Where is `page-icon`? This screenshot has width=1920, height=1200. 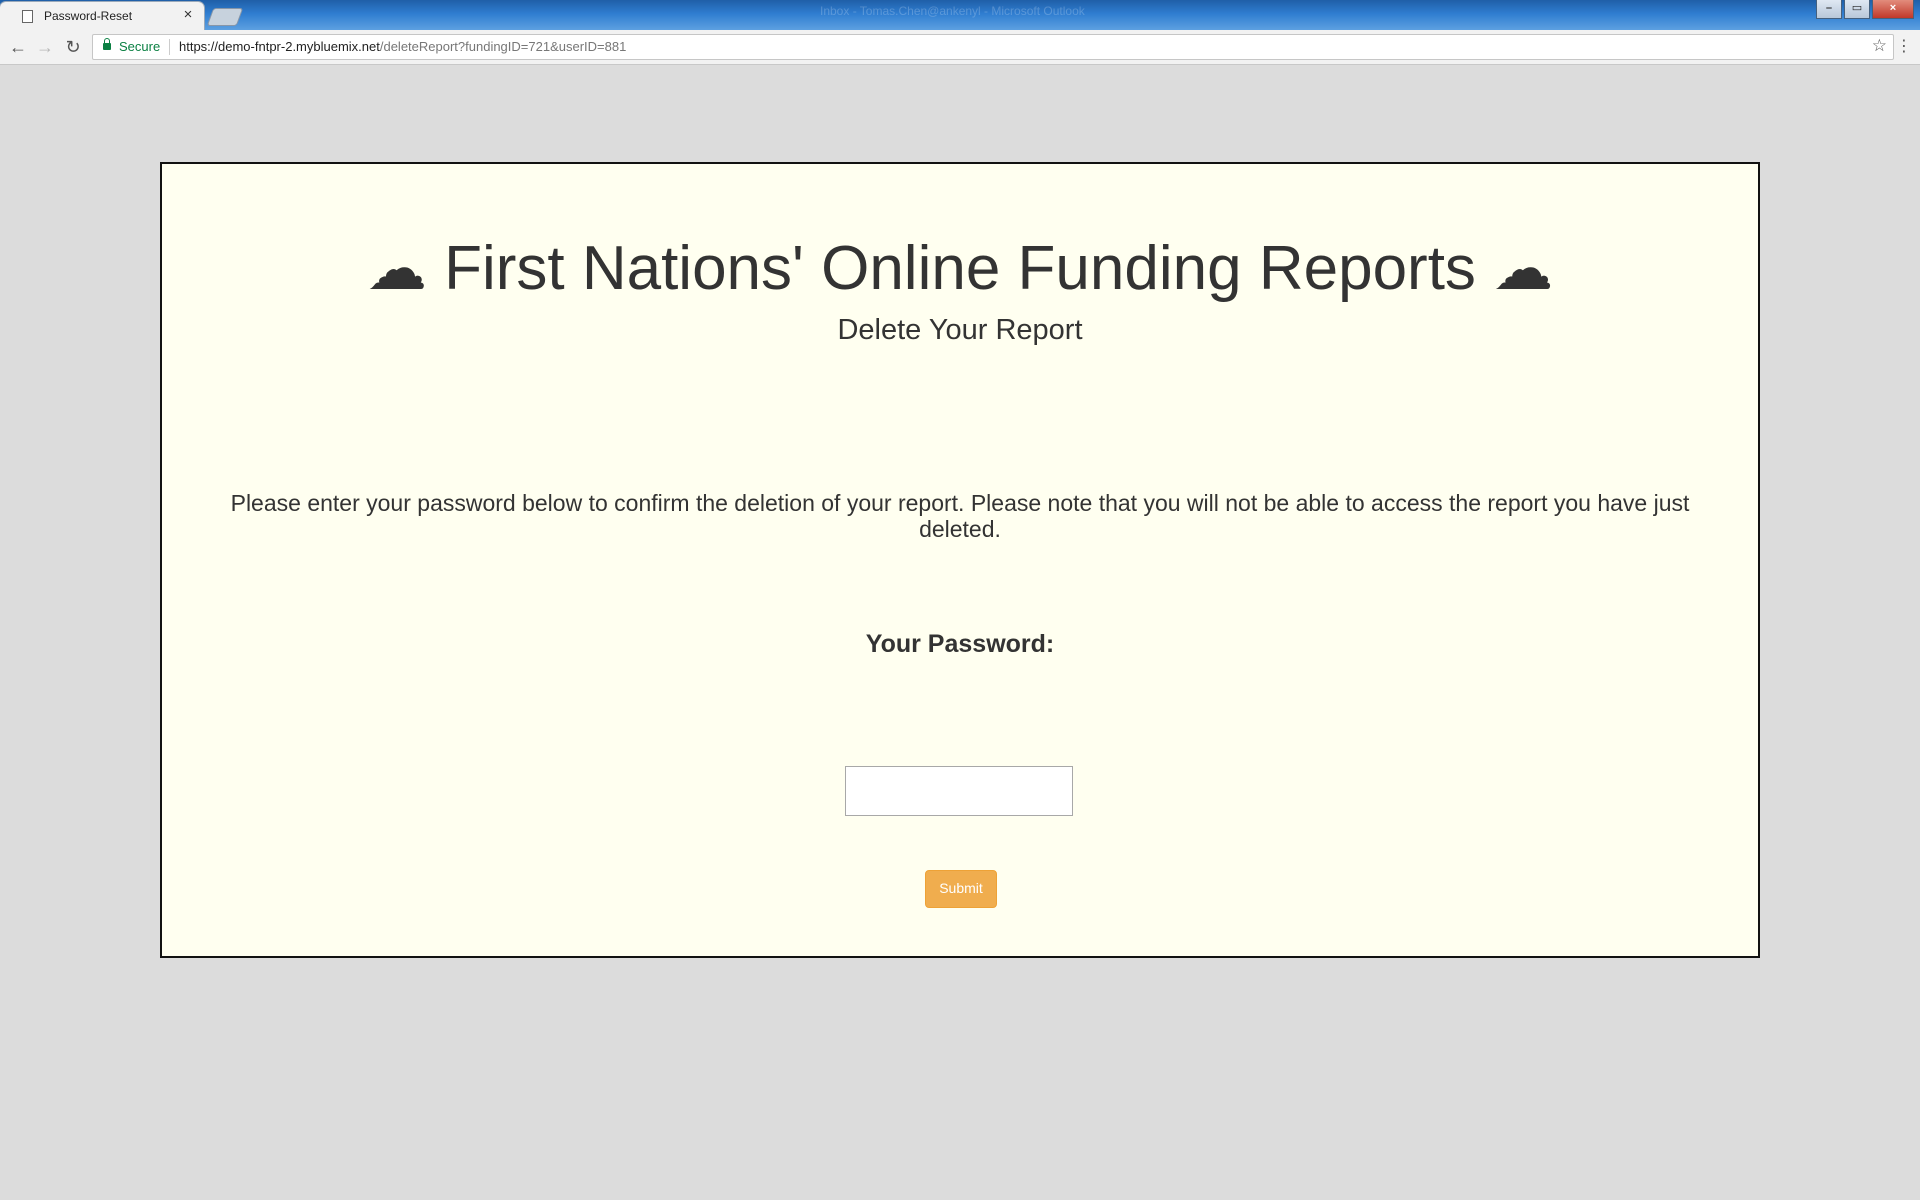 page-icon is located at coordinates (27, 16).